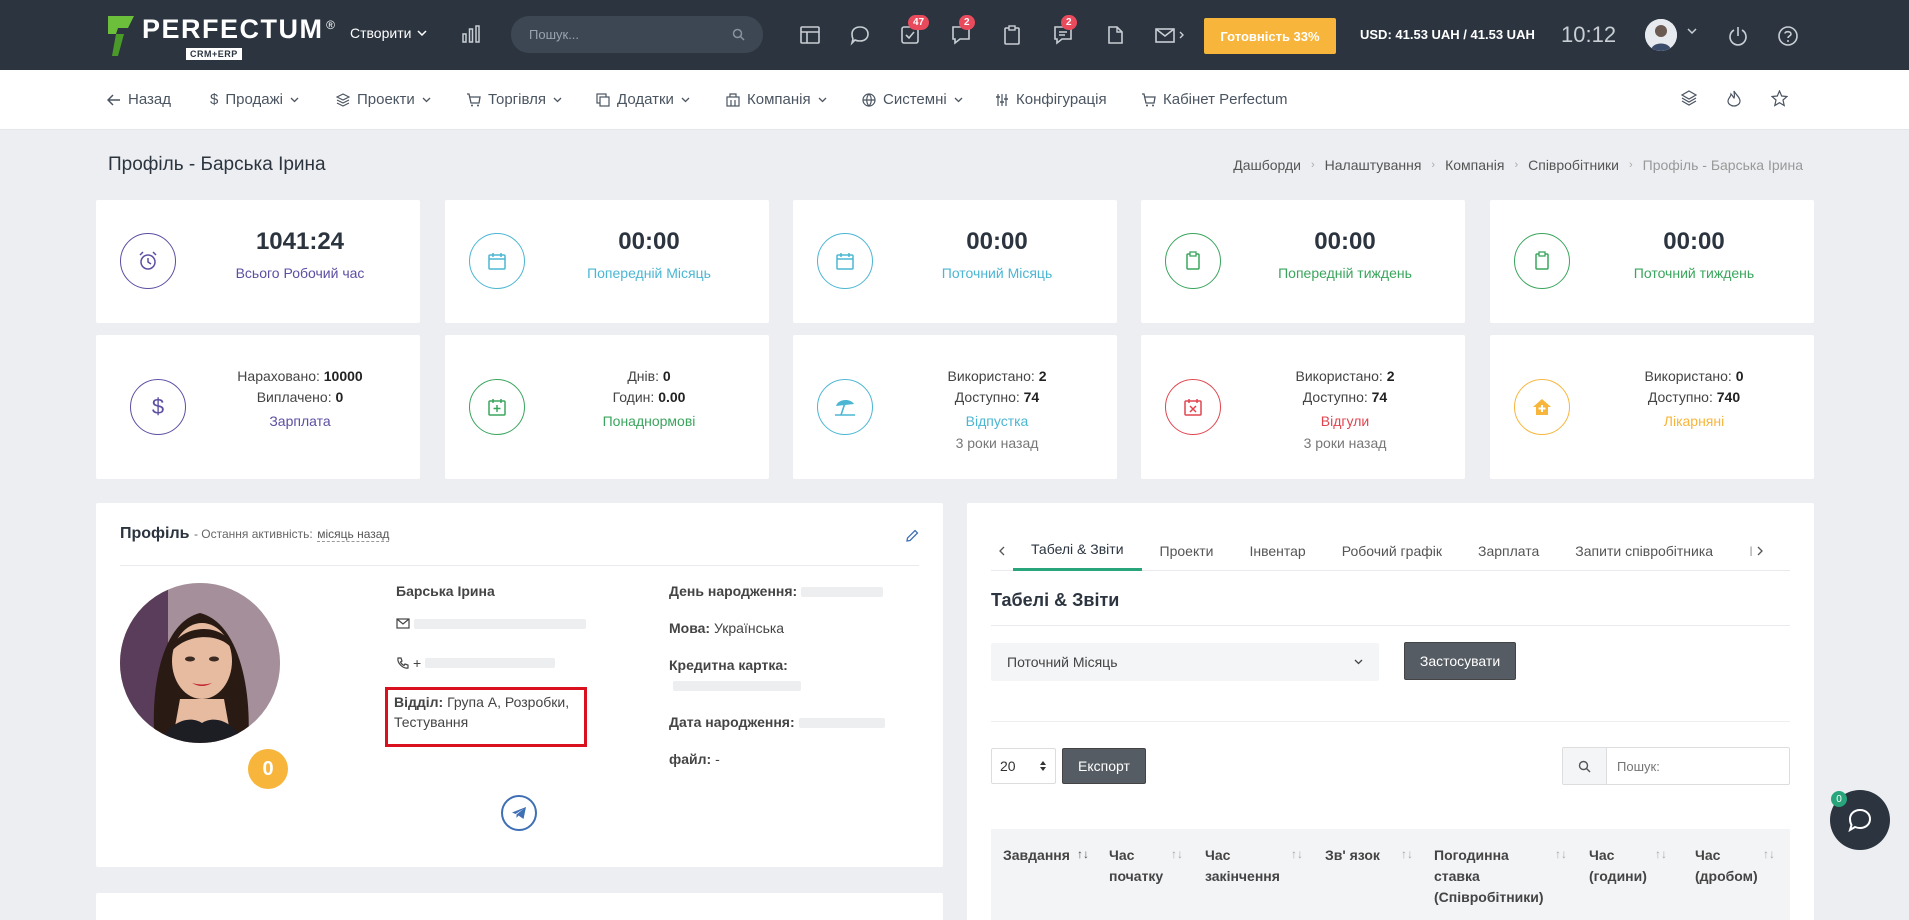  I want to click on nav-label: Продажі, so click(254, 99).